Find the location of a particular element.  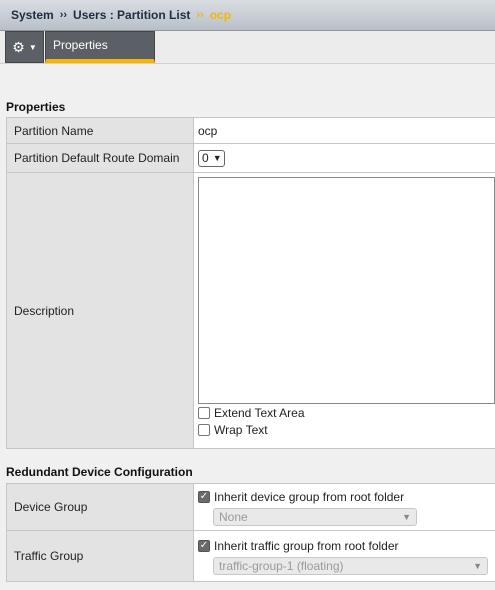

inherit-device-group-checkbox: ✓ is located at coordinates (204, 496).